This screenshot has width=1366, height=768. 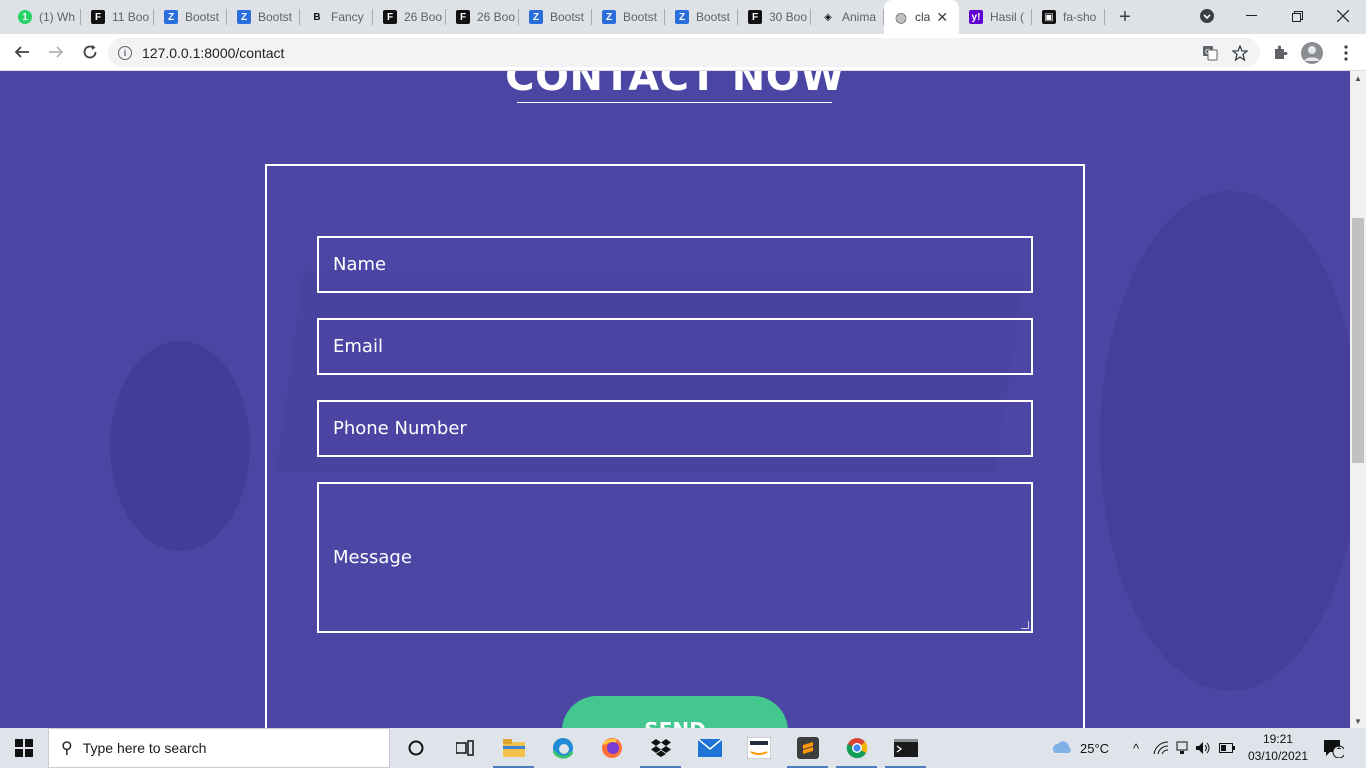 I want to click on phone-placeholder: Phone Number, so click(x=400, y=428).